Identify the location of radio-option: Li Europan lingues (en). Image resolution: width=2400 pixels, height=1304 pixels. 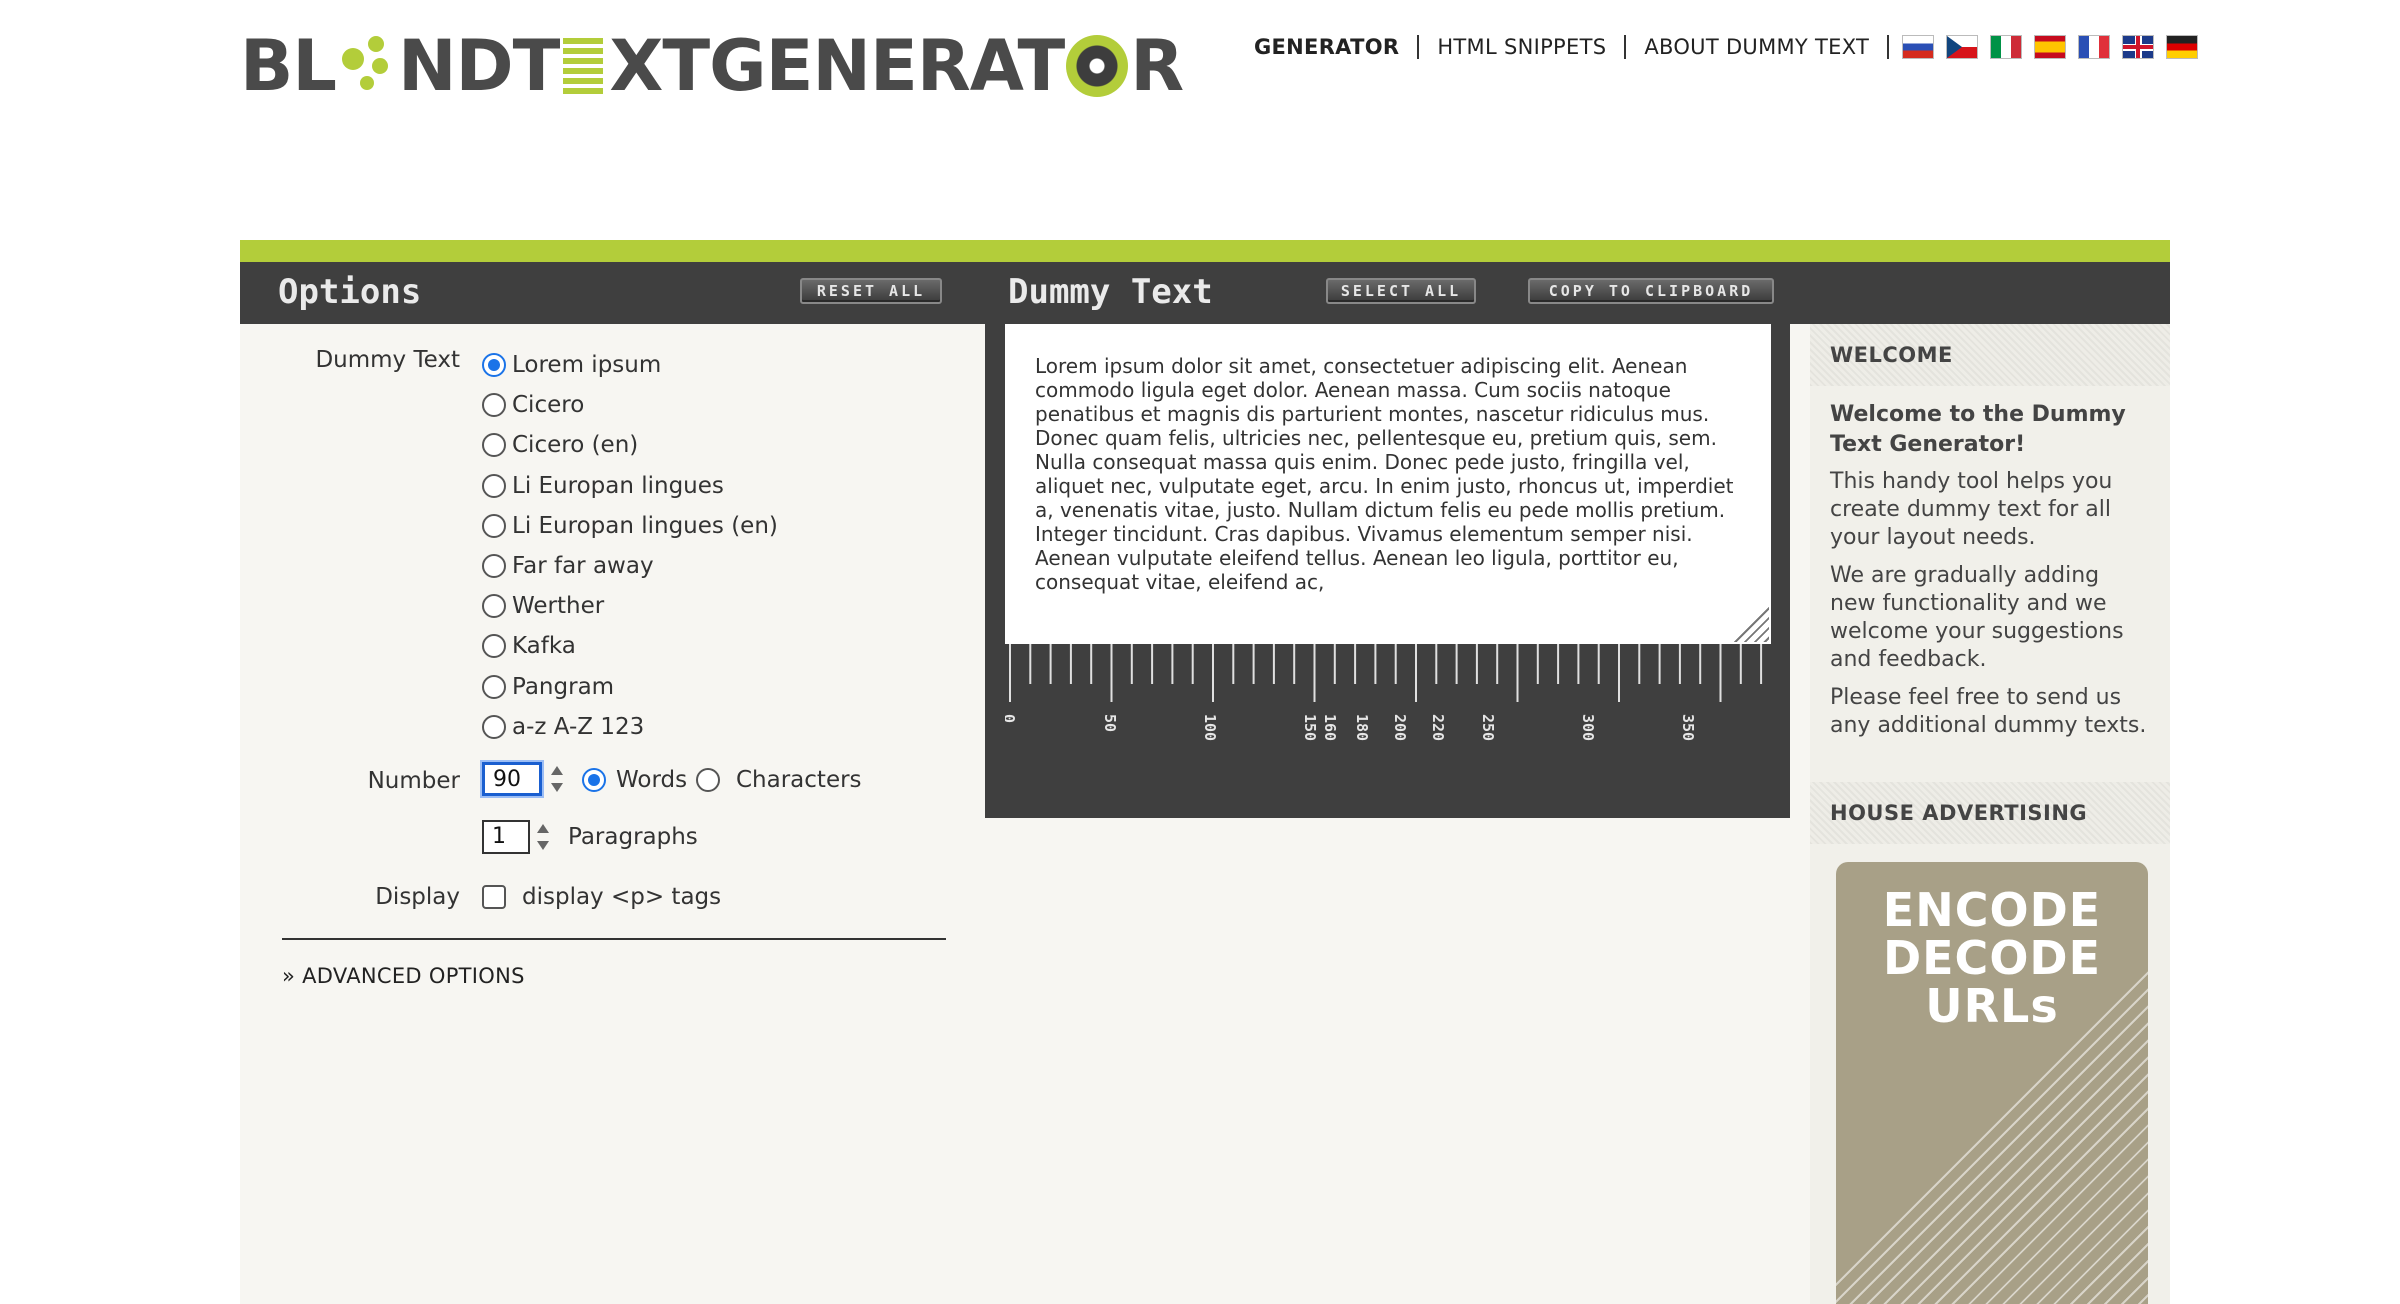
(630, 526).